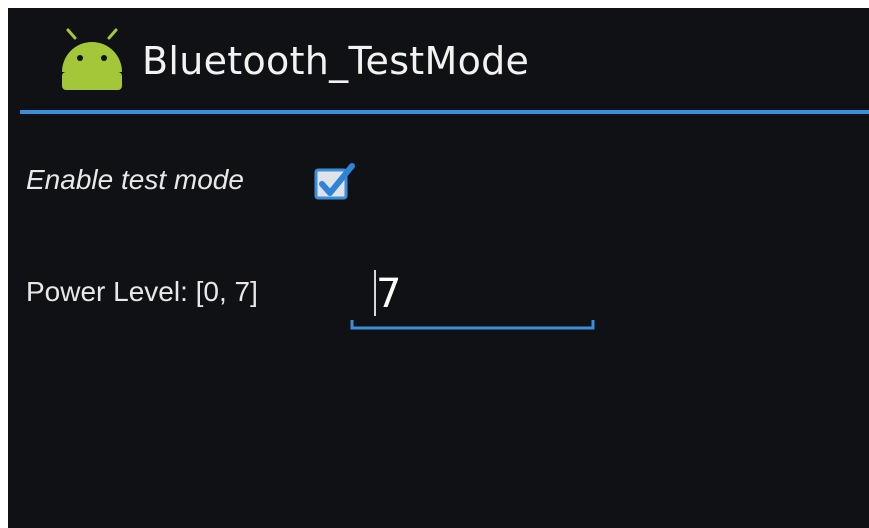 This screenshot has width=869, height=528. I want to click on power-level-value: 7, so click(389, 294).